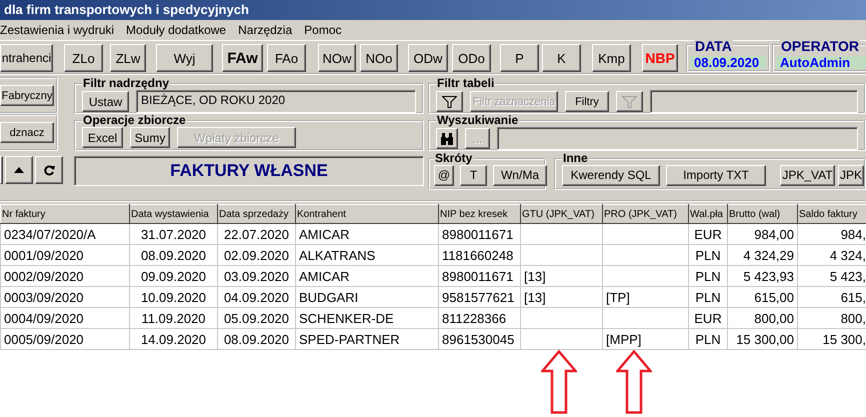 Image resolution: width=866 pixels, height=417 pixels. Describe the element at coordinates (479, 318) in the screenshot. I see `table-cell: 811228366` at that location.